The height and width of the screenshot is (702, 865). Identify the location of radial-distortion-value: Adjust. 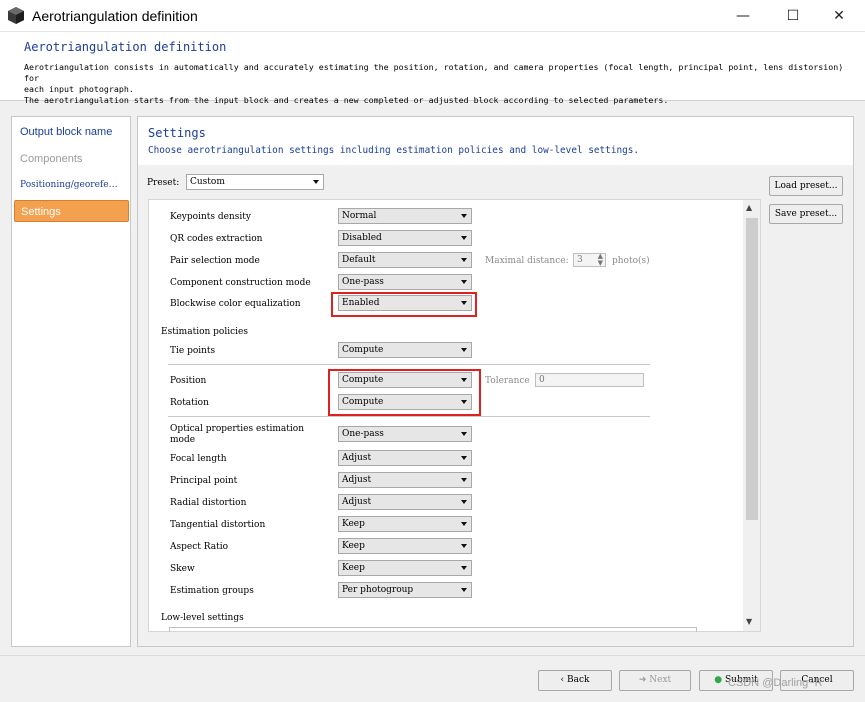
(357, 502).